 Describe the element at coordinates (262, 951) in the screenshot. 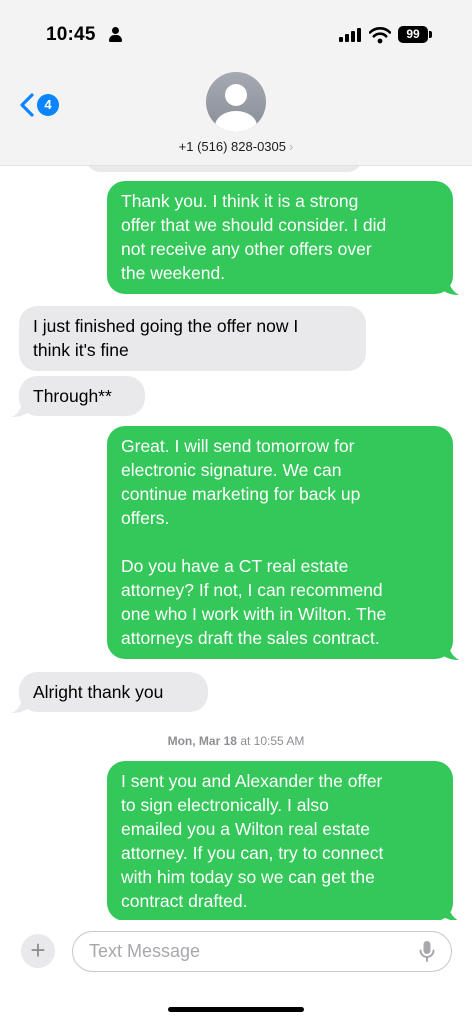

I see `message-input` at that location.